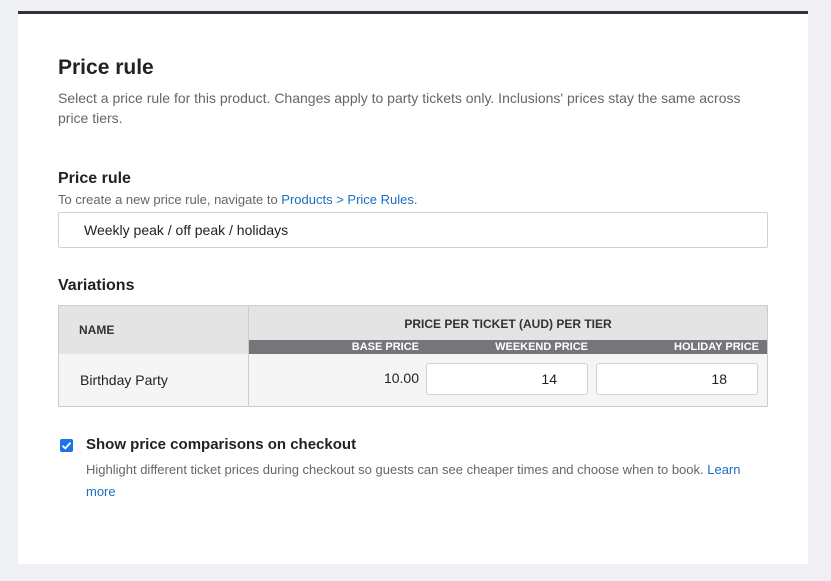 The height and width of the screenshot is (581, 831). Describe the element at coordinates (716, 347) in the screenshot. I see `col-header-holiday-price: HOLIDAY PRICE` at that location.